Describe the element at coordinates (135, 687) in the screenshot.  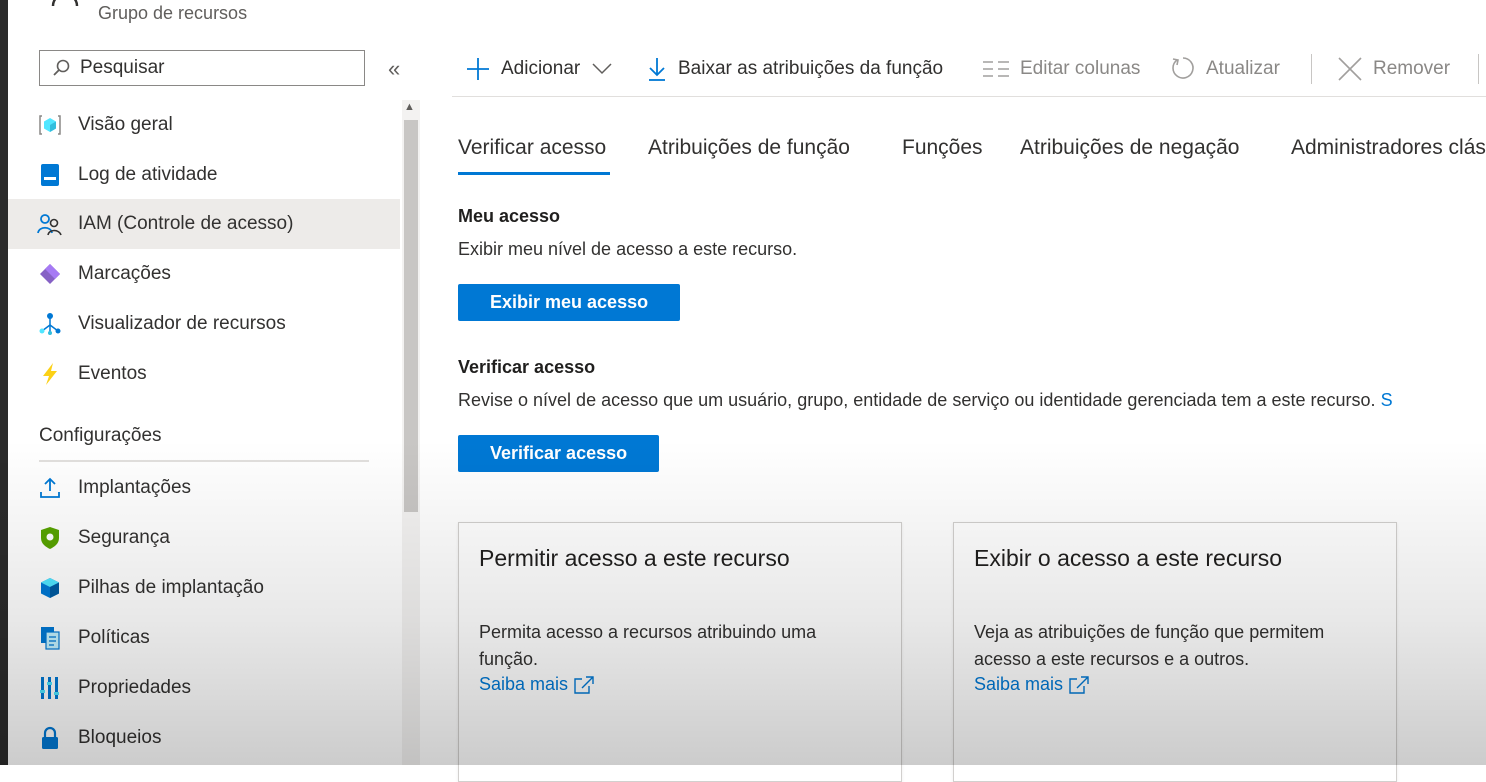
I see `sidebar-item-label: Propriedades` at that location.